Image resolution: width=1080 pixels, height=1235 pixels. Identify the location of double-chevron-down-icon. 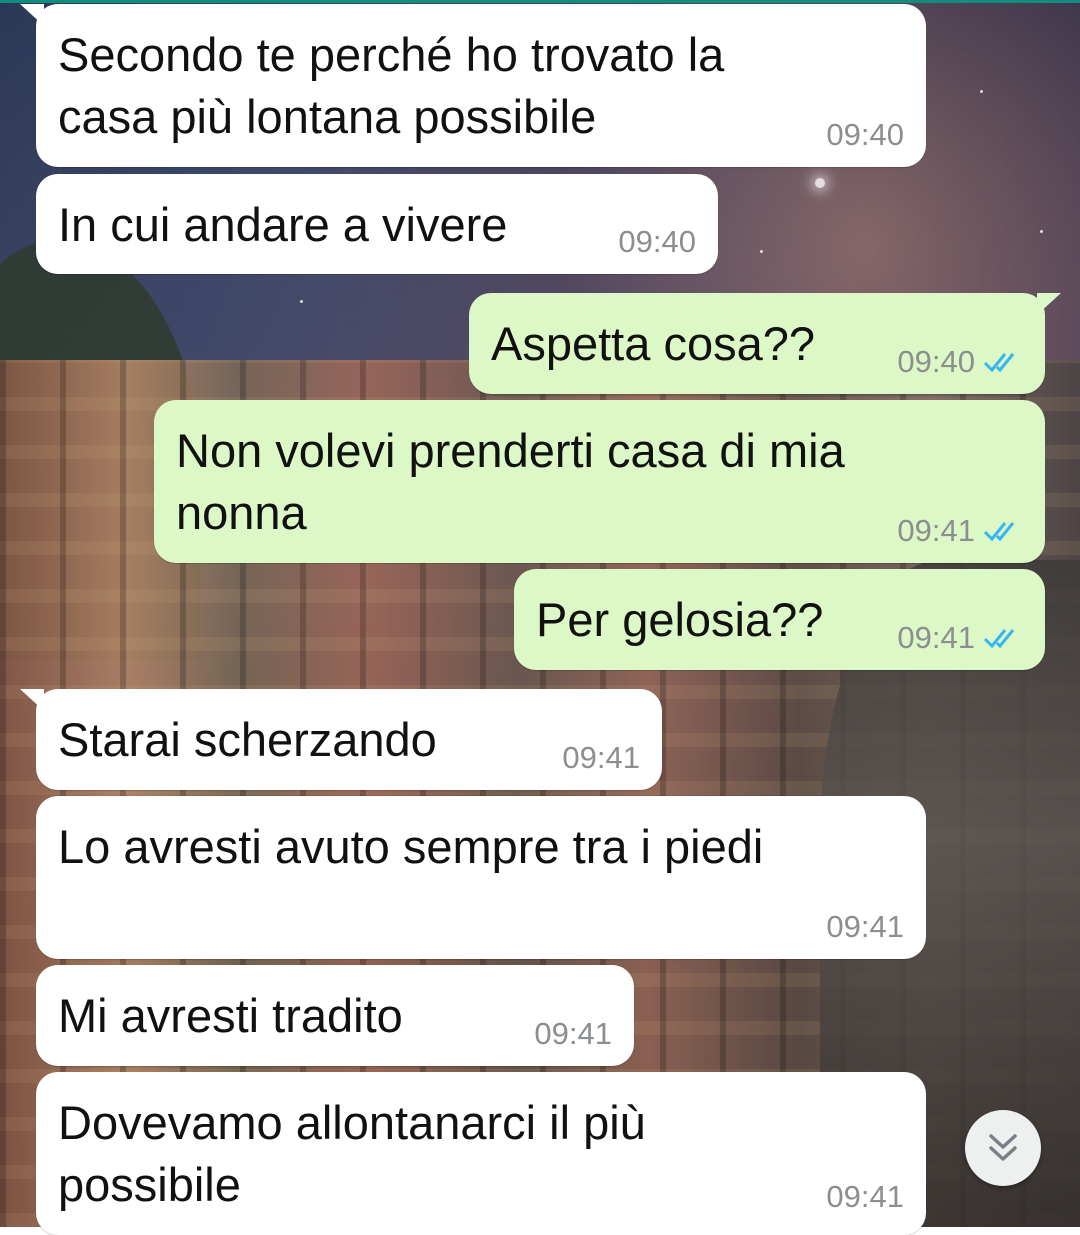
(1003, 1147).